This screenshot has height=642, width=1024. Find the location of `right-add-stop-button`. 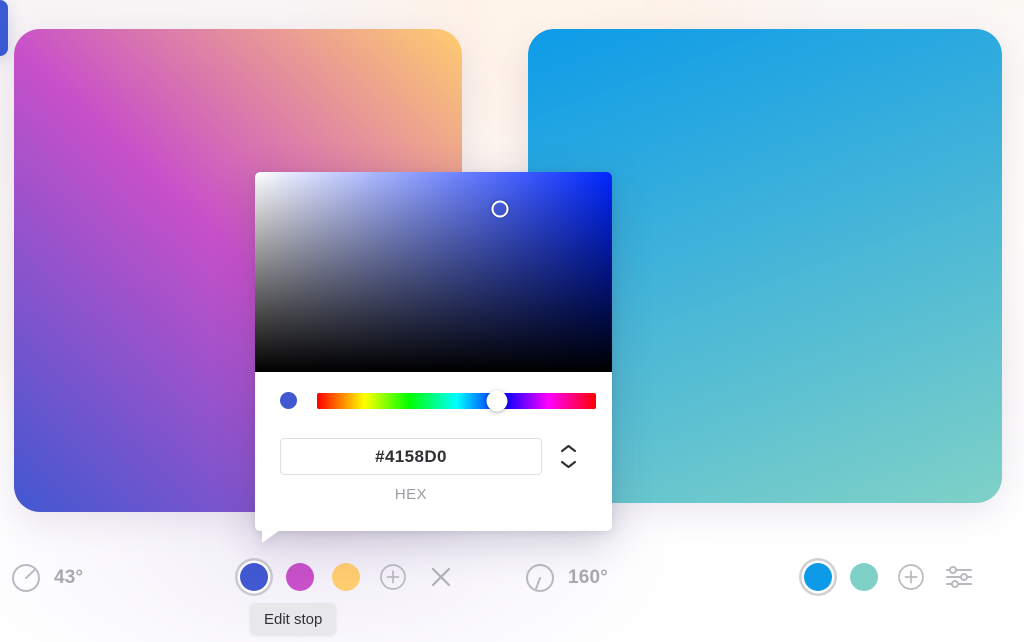

right-add-stop-button is located at coordinates (911, 577).